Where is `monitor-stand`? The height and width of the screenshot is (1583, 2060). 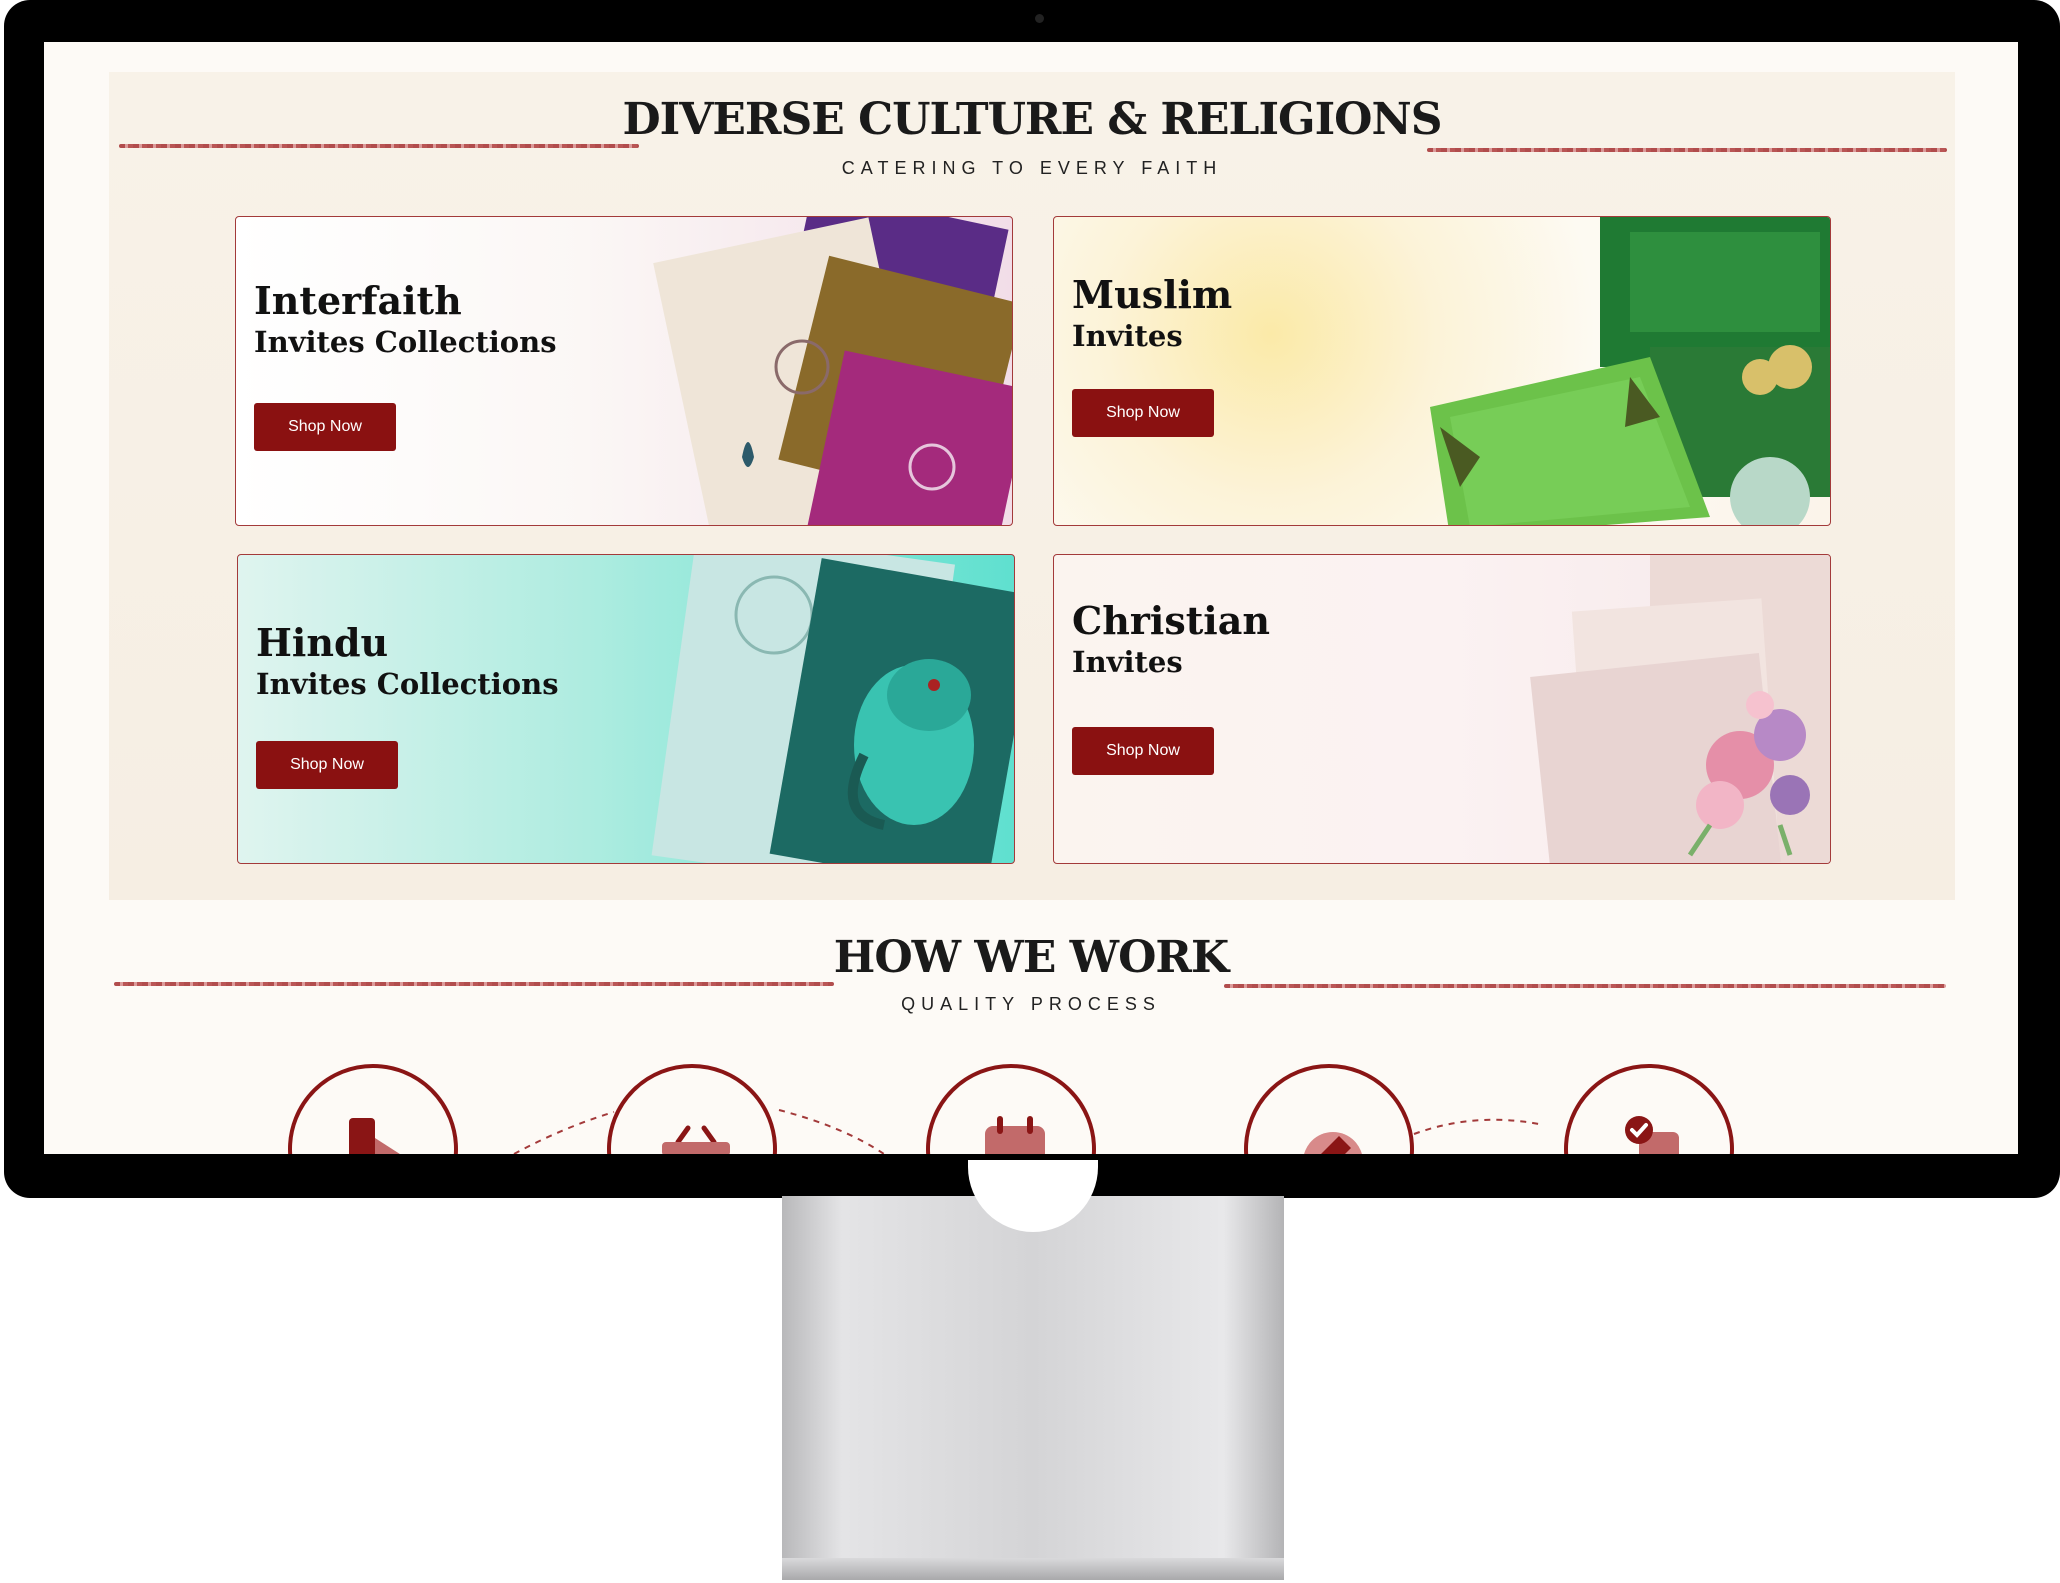
monitor-stand is located at coordinates (1033, 1380).